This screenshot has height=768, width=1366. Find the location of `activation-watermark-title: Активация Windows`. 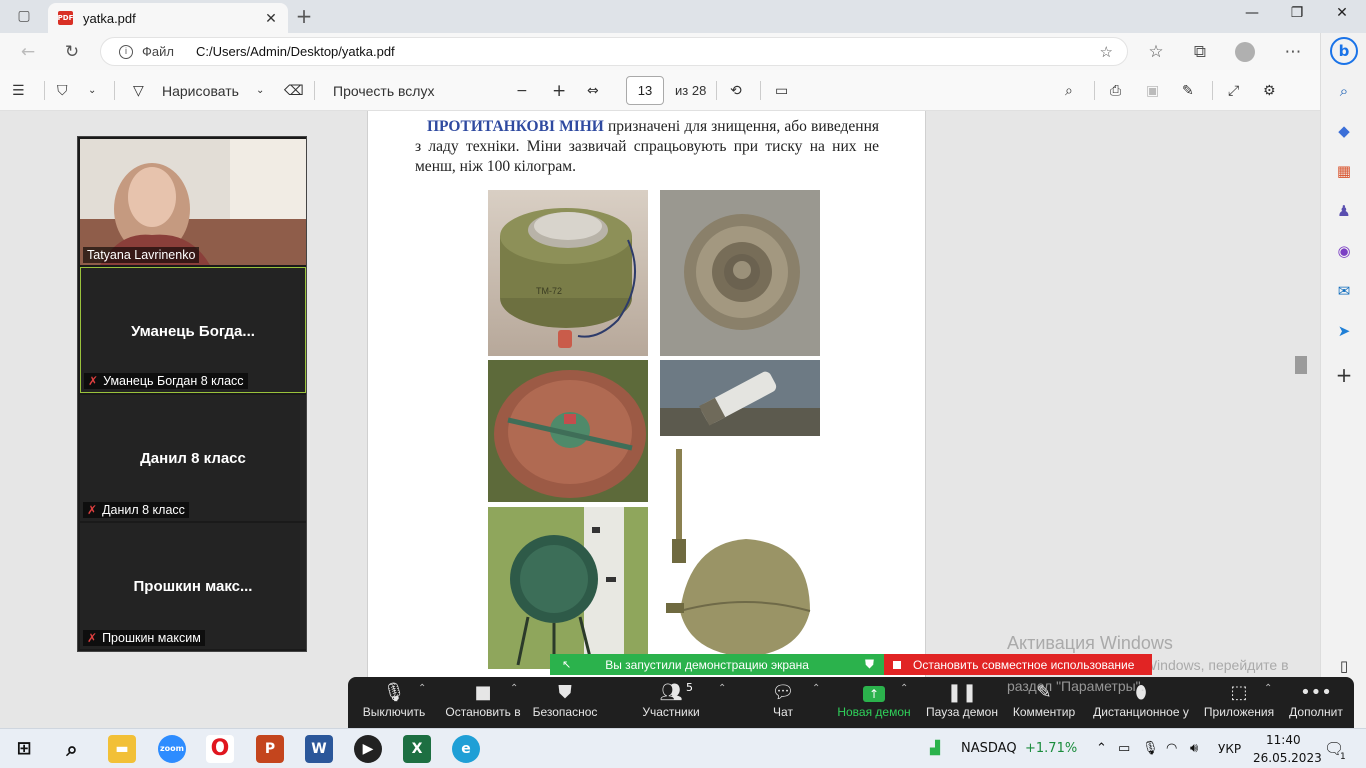

activation-watermark-title: Активация Windows is located at coordinates (1090, 643).